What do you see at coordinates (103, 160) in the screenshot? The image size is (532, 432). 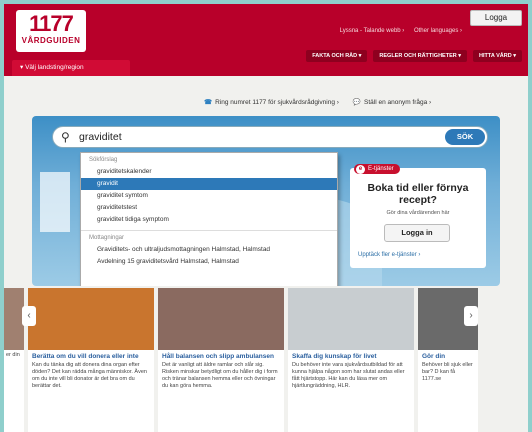 I see `suggestions-heading: Sökförslag` at bounding box center [103, 160].